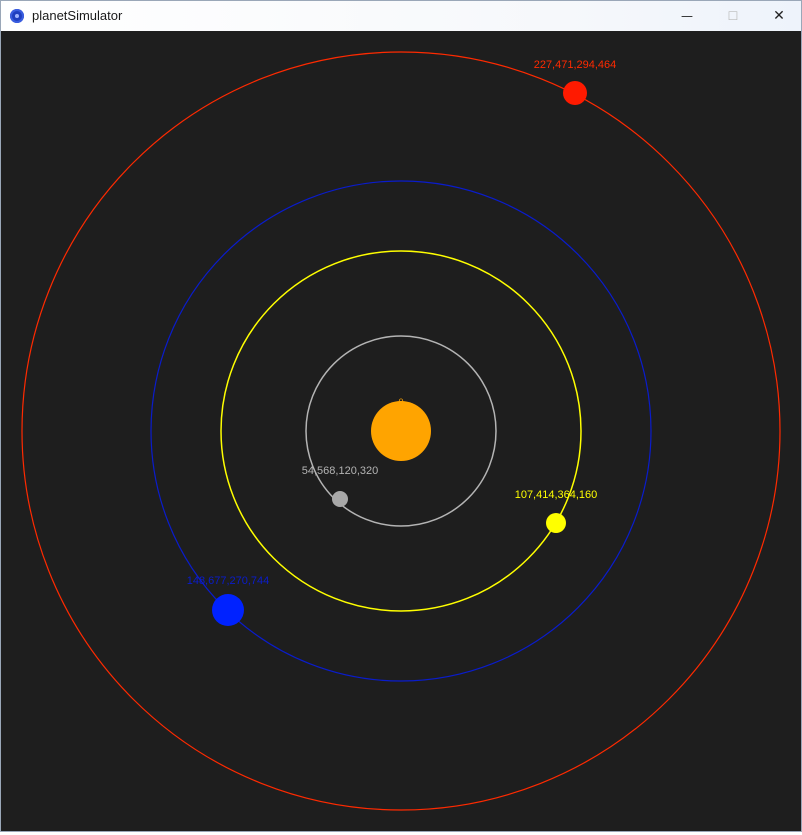 This screenshot has height=835, width=802. Describe the element at coordinates (556, 495) in the screenshot. I see `yellow-planet-label: 107,414,364,160` at that location.